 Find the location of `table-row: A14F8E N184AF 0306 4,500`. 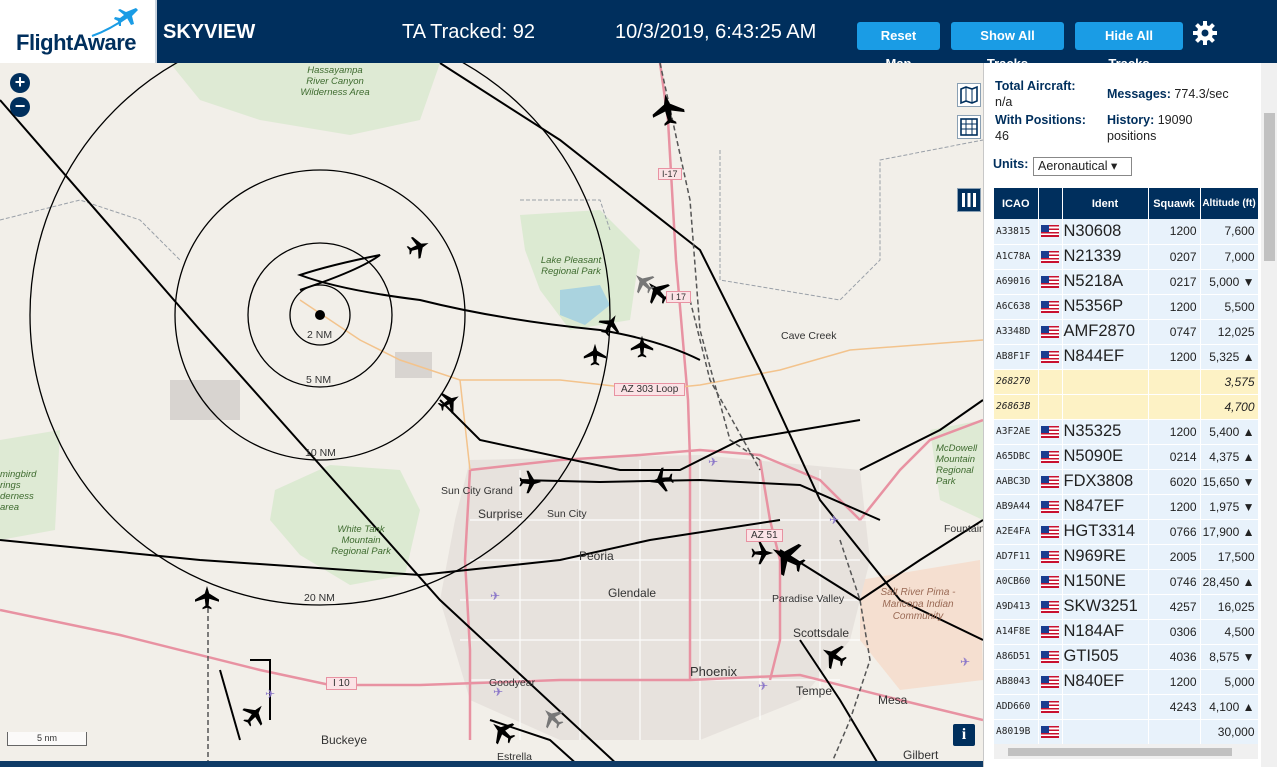

table-row: A14F8E N184AF 0306 4,500 is located at coordinates (1126, 632).